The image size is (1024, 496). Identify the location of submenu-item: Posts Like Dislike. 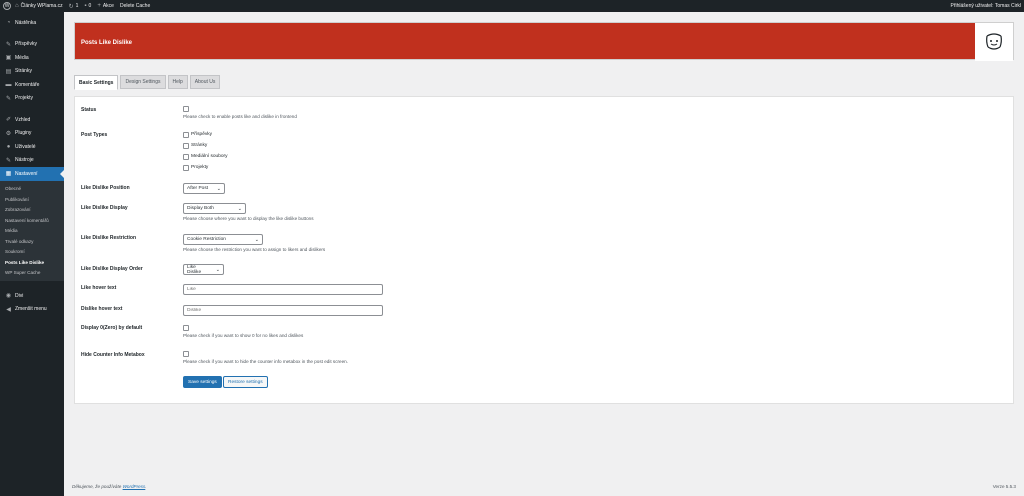
(32, 262).